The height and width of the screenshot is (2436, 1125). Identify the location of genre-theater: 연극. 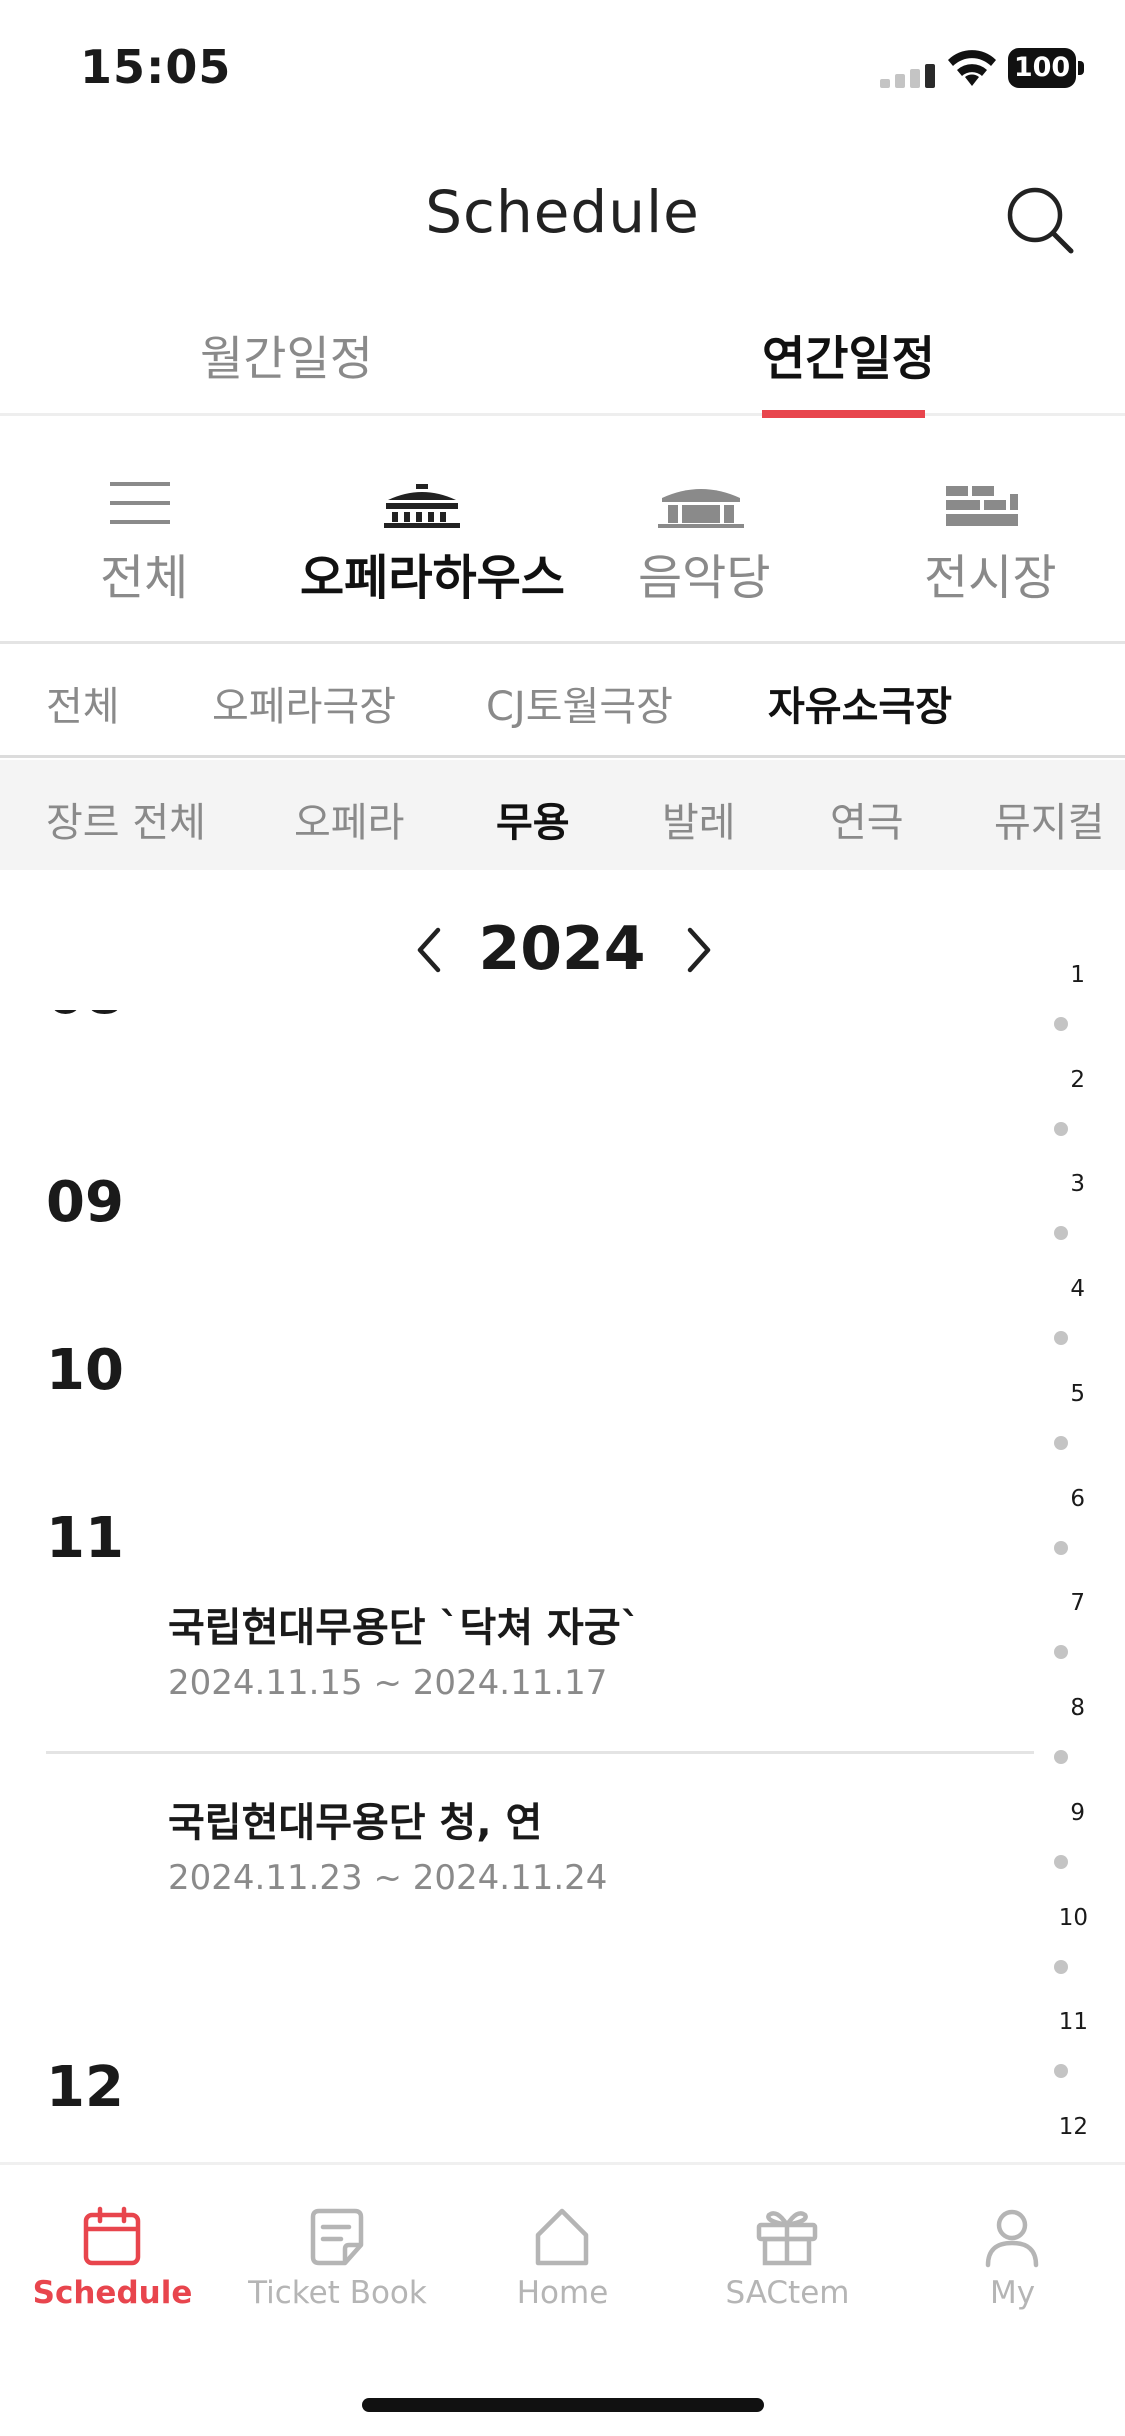
(867, 819).